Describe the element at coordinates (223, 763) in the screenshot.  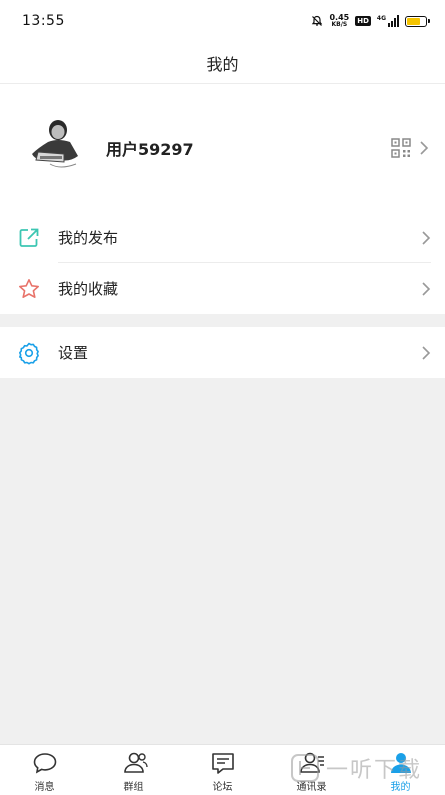
I see `forum-icon` at that location.